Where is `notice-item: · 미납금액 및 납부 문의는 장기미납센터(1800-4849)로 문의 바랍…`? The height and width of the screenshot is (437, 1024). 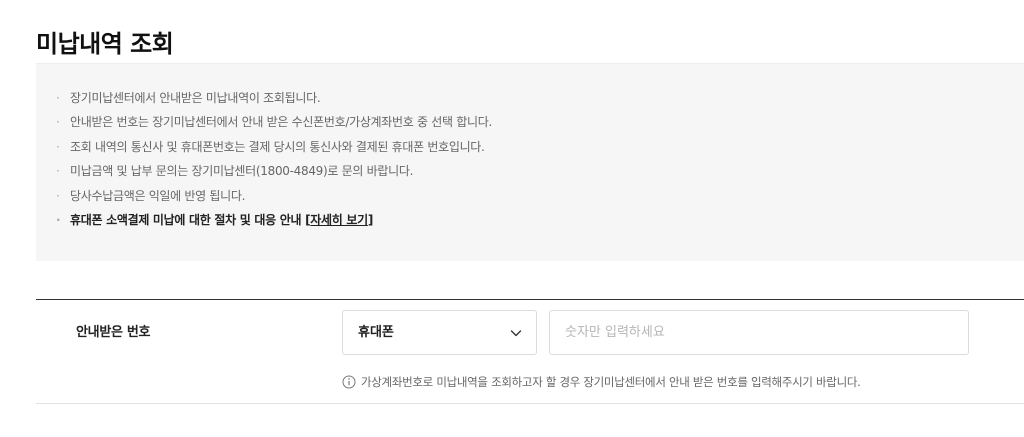 notice-item: · 미납금액 및 납부 문의는 장기미납센터(1800-4849)로 문의 바랍… is located at coordinates (274, 171).